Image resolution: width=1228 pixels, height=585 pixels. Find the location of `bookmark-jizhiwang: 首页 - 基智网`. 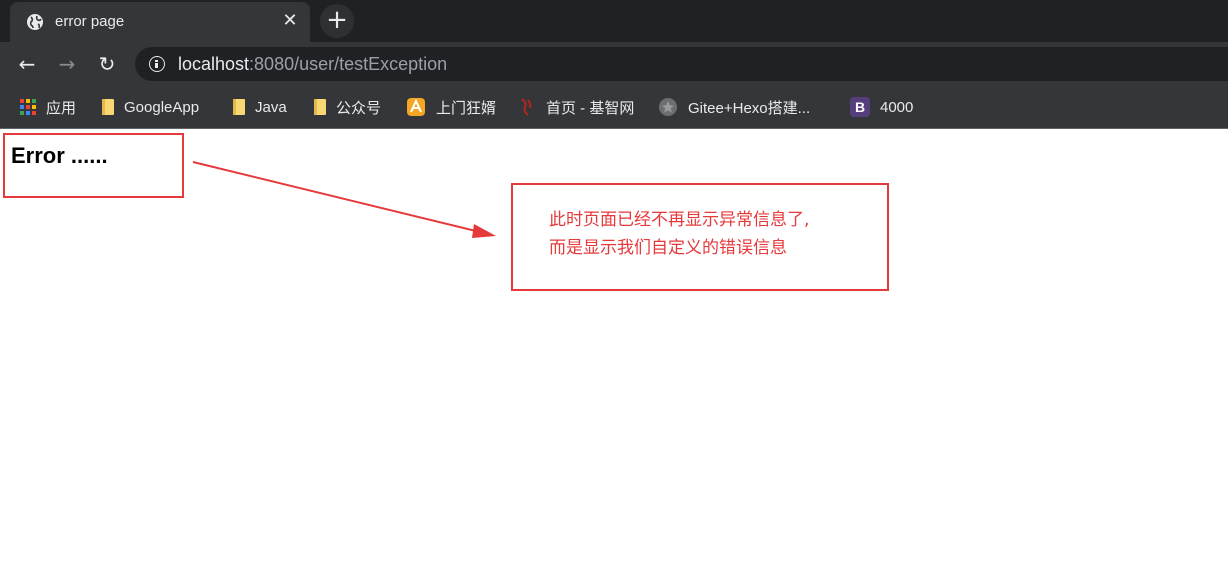

bookmark-jizhiwang: 首页 - 基智网 is located at coordinates (576, 107).